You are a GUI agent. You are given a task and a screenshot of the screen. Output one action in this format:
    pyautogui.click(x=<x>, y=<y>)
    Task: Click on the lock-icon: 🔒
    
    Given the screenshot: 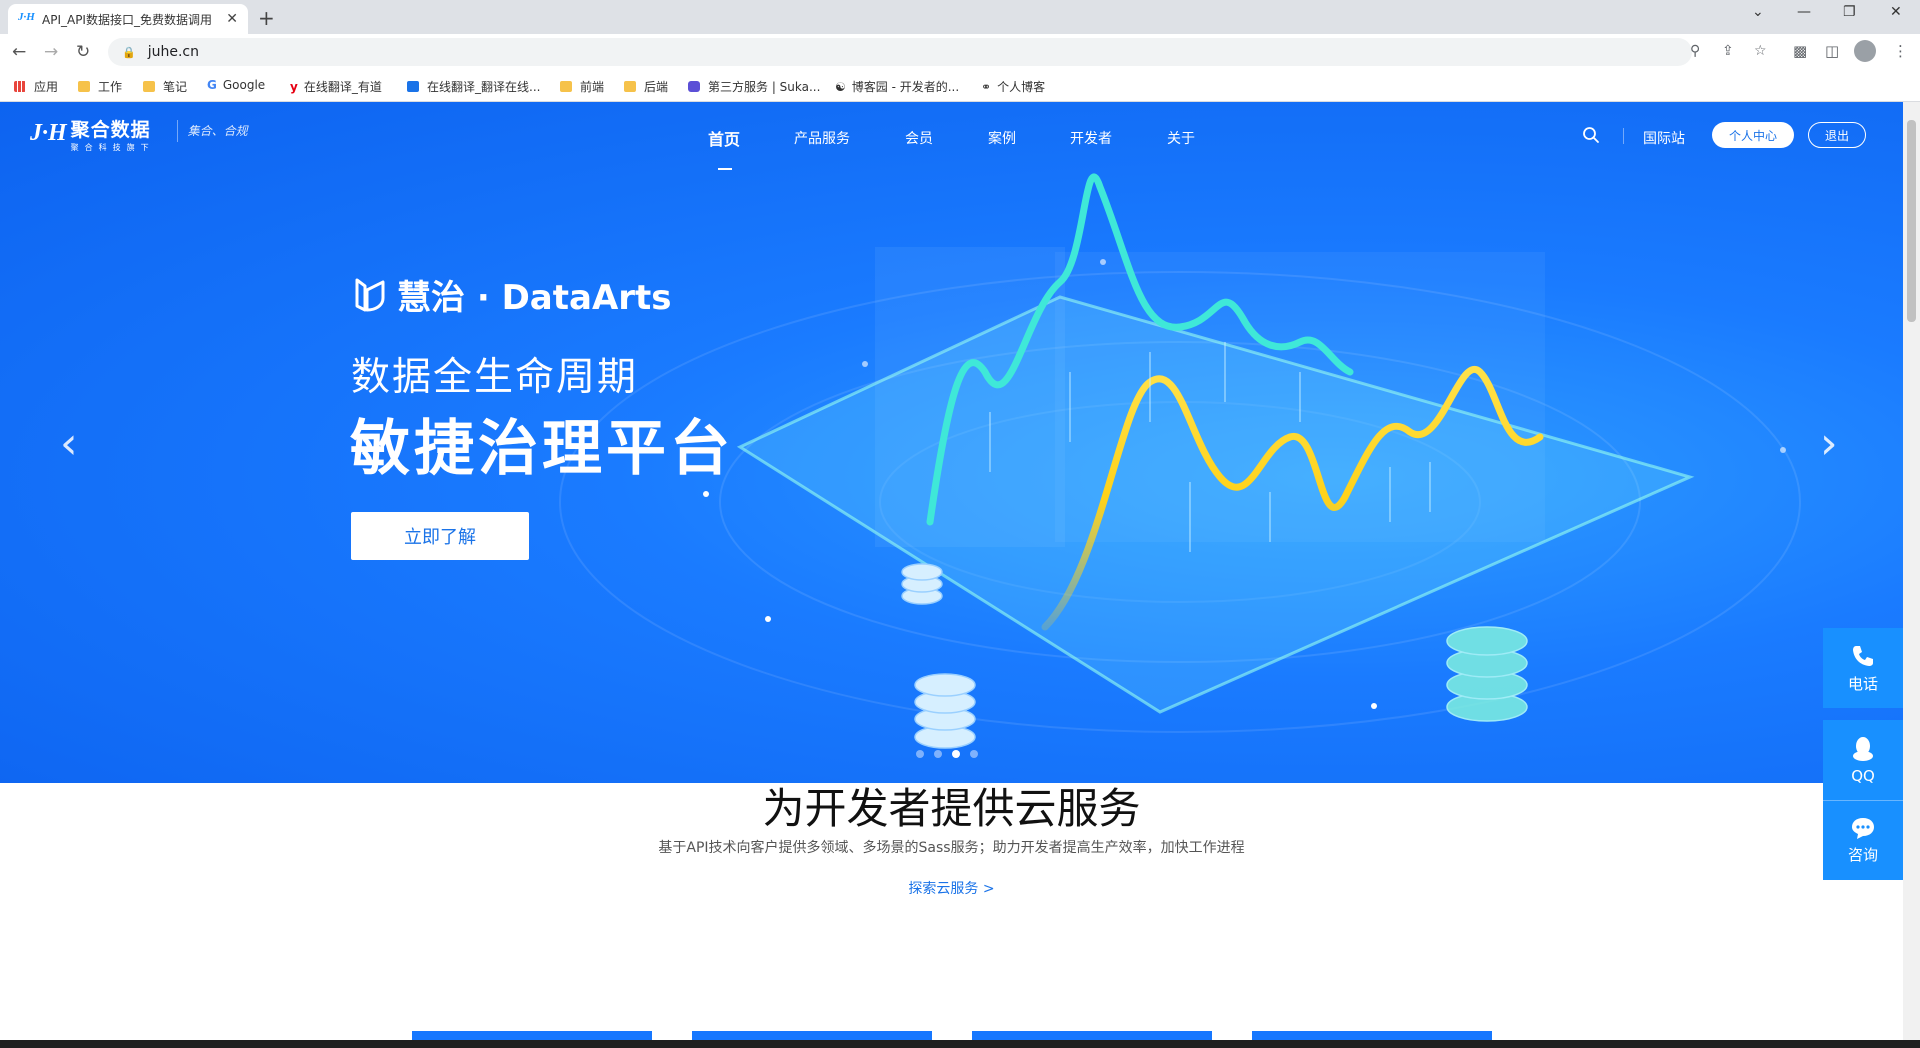 What is the action you would take?
    pyautogui.click(x=129, y=52)
    